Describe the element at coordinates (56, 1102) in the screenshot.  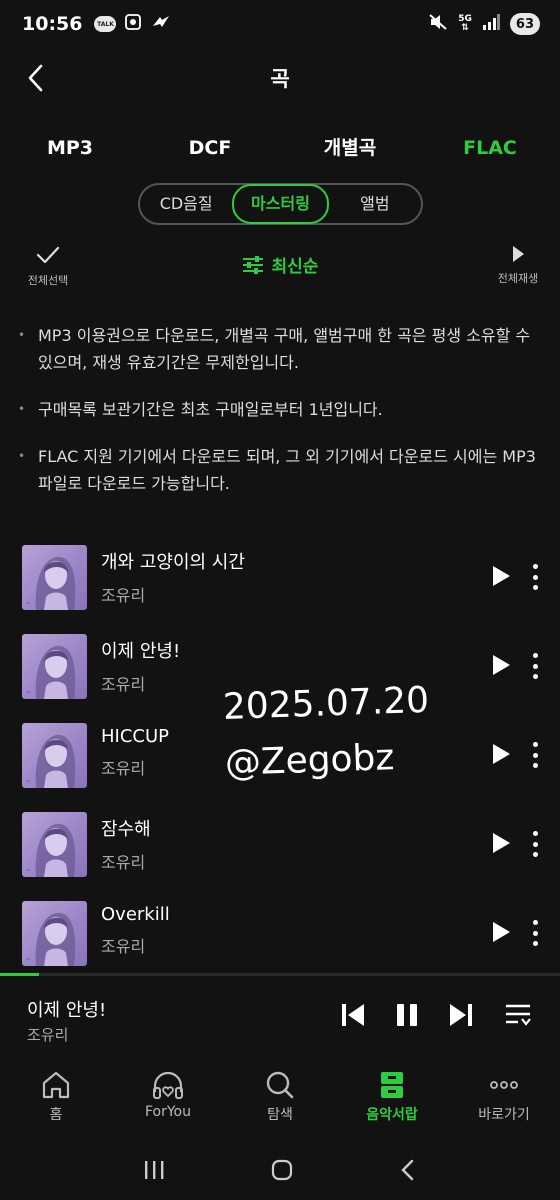
I see `nav-home: 홈` at that location.